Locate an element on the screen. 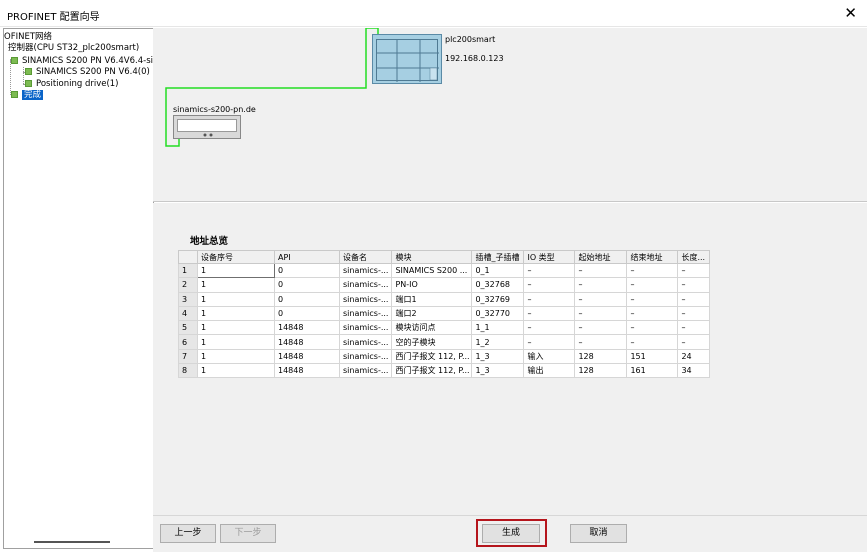 The height and width of the screenshot is (552, 867). column-header: 结束地址 is located at coordinates (652, 257).